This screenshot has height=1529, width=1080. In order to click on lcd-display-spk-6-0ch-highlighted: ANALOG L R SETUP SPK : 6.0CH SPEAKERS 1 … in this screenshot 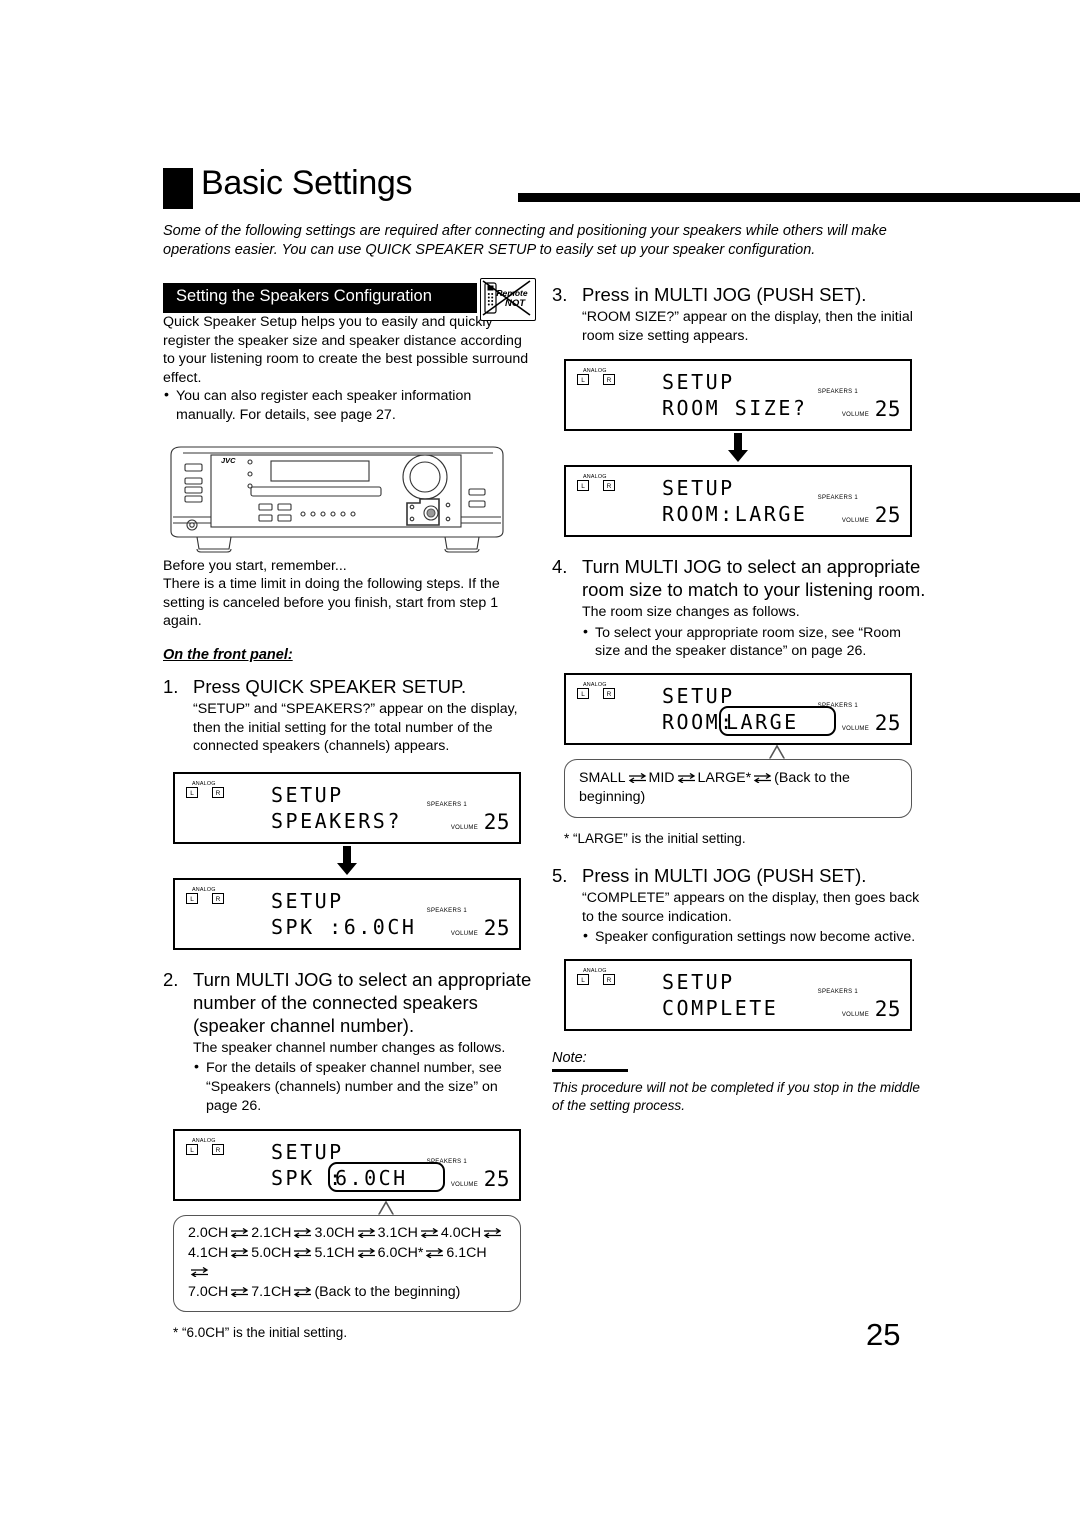, I will do `click(347, 1165)`.